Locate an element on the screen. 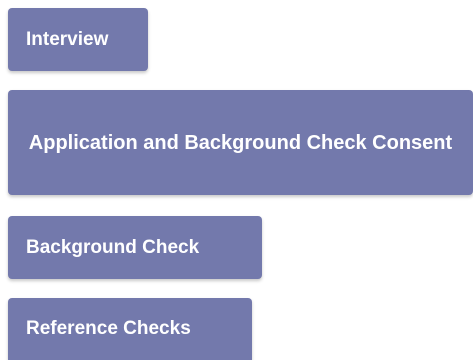  application-and-background-check-consent-step-label: Application and Background Check Consent is located at coordinates (240, 142).